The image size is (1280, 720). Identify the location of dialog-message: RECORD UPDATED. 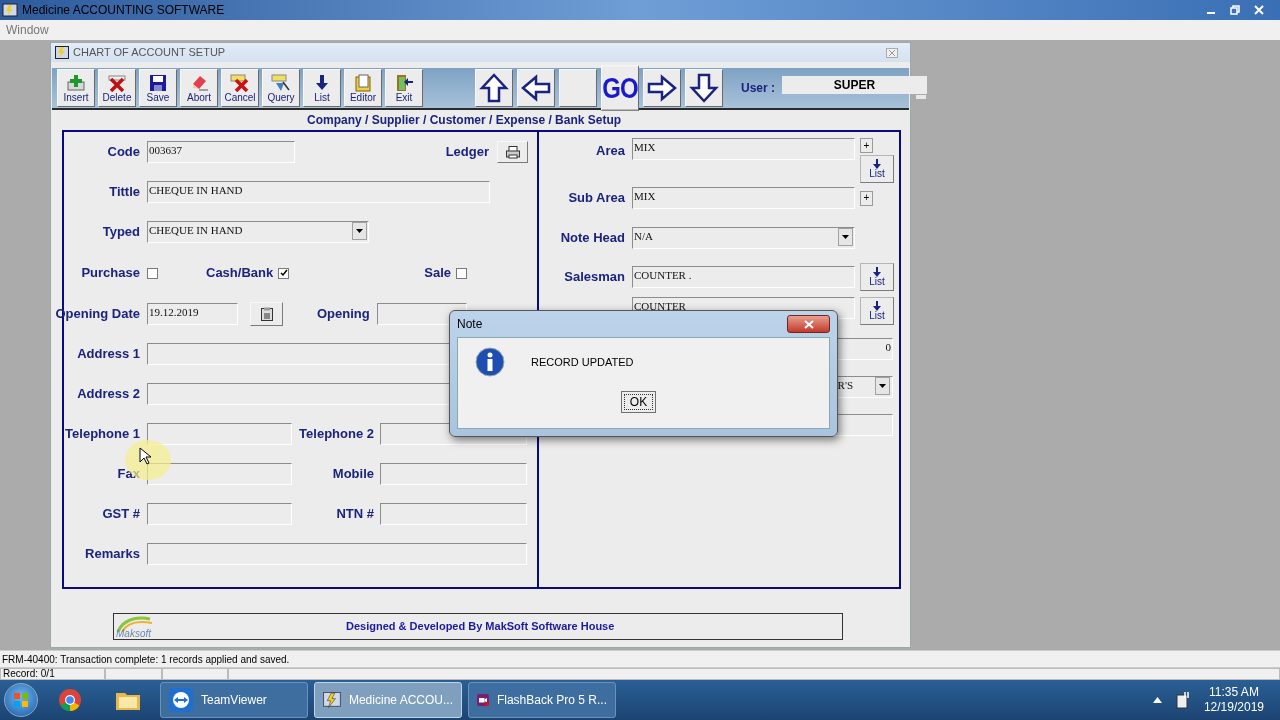
(582, 362).